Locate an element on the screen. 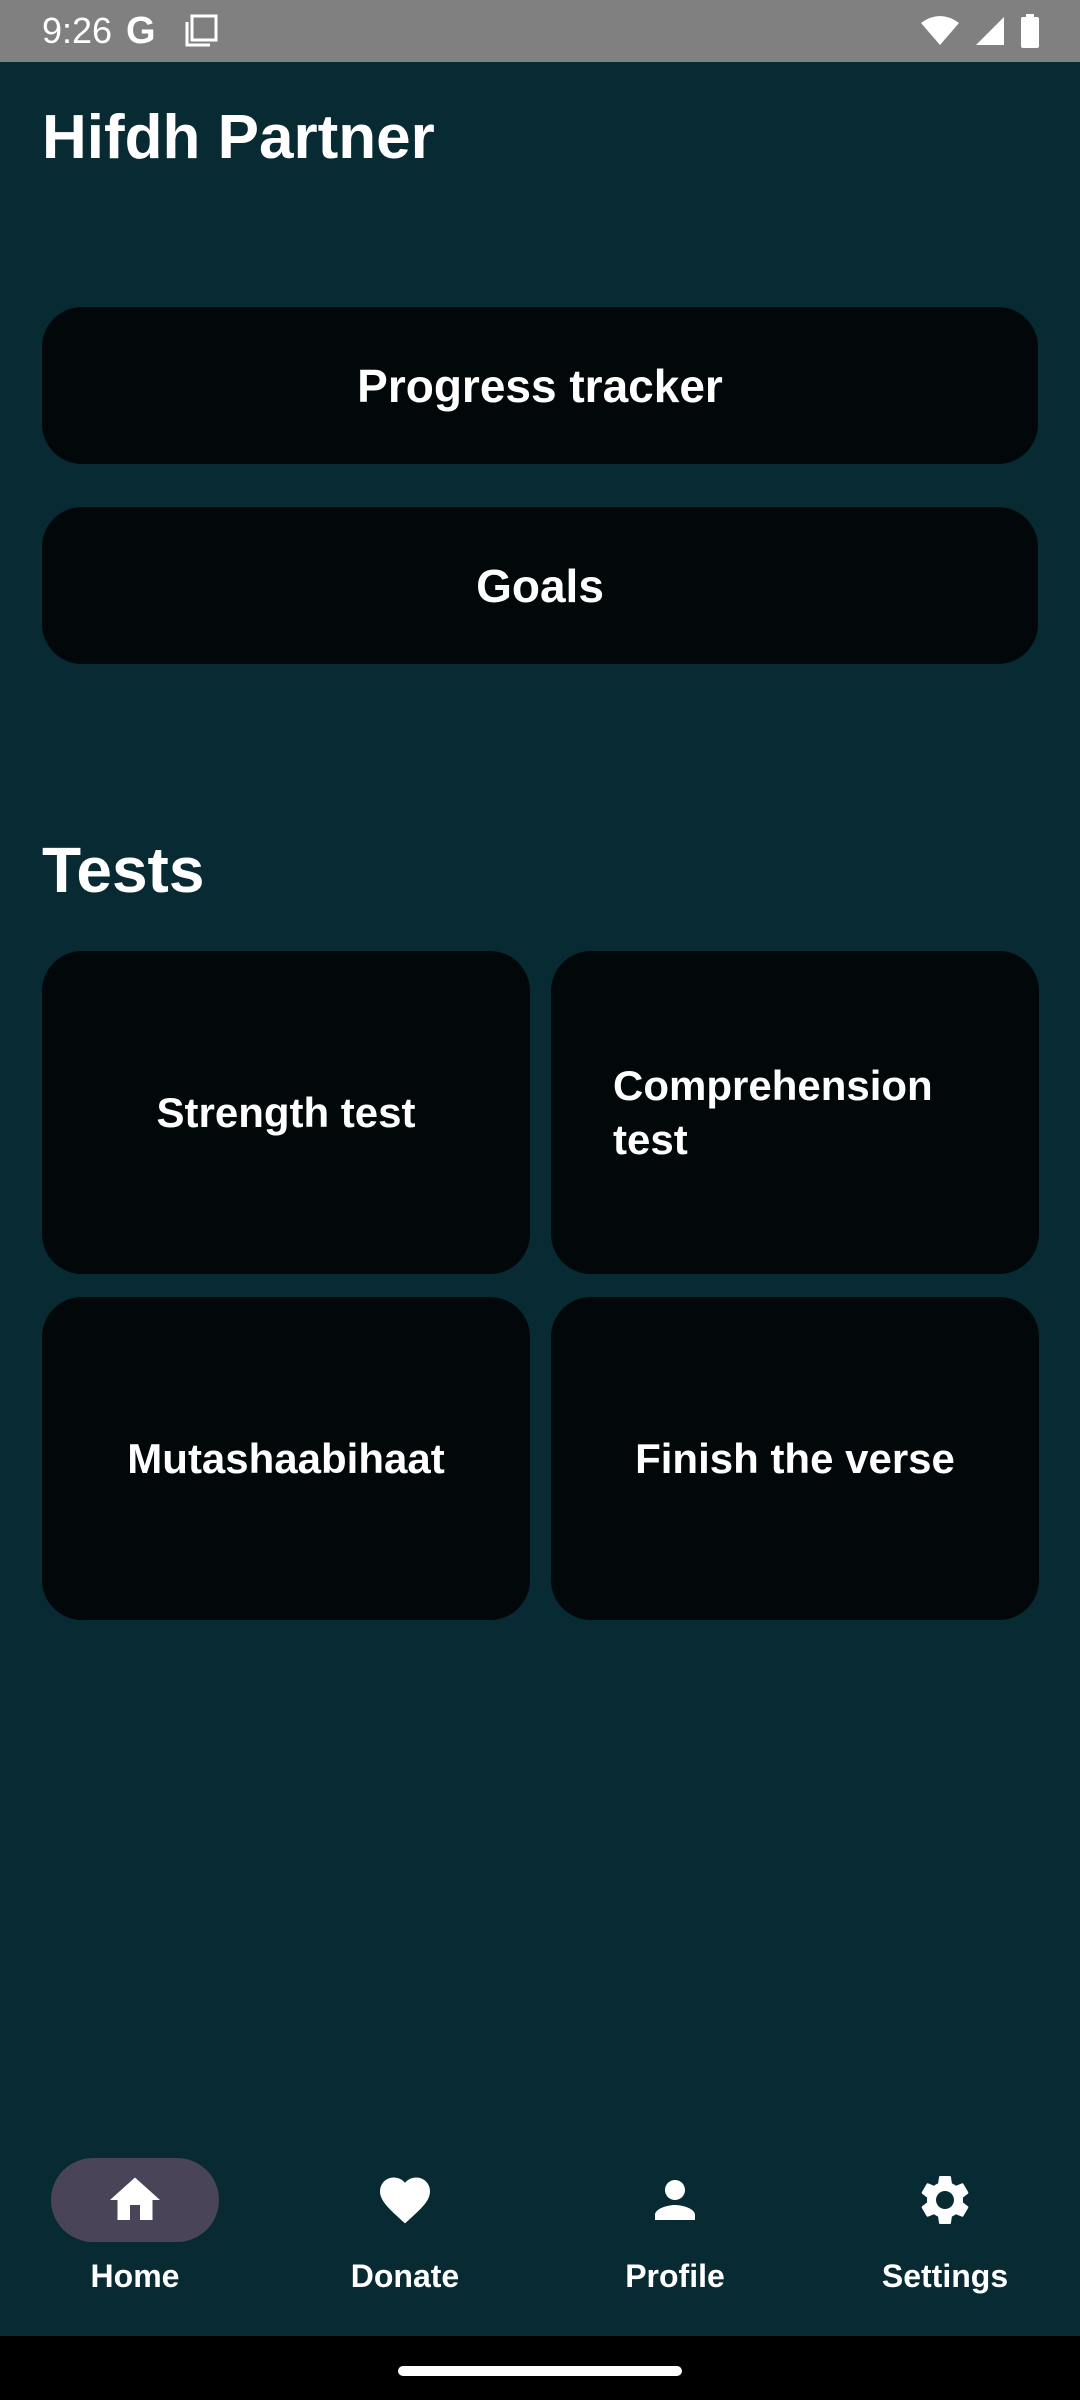  strength-test-label: Strength test is located at coordinates (286, 1112).